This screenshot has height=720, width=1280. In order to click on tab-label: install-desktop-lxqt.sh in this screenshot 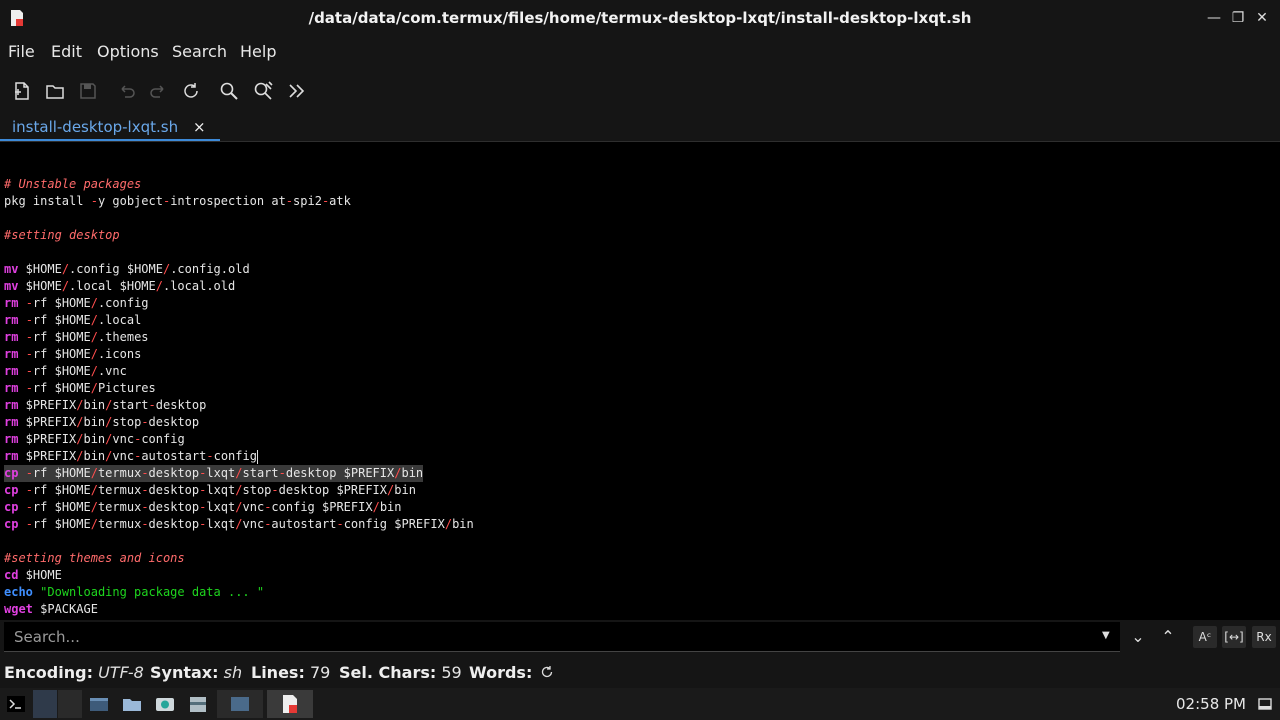, I will do `click(95, 127)`.